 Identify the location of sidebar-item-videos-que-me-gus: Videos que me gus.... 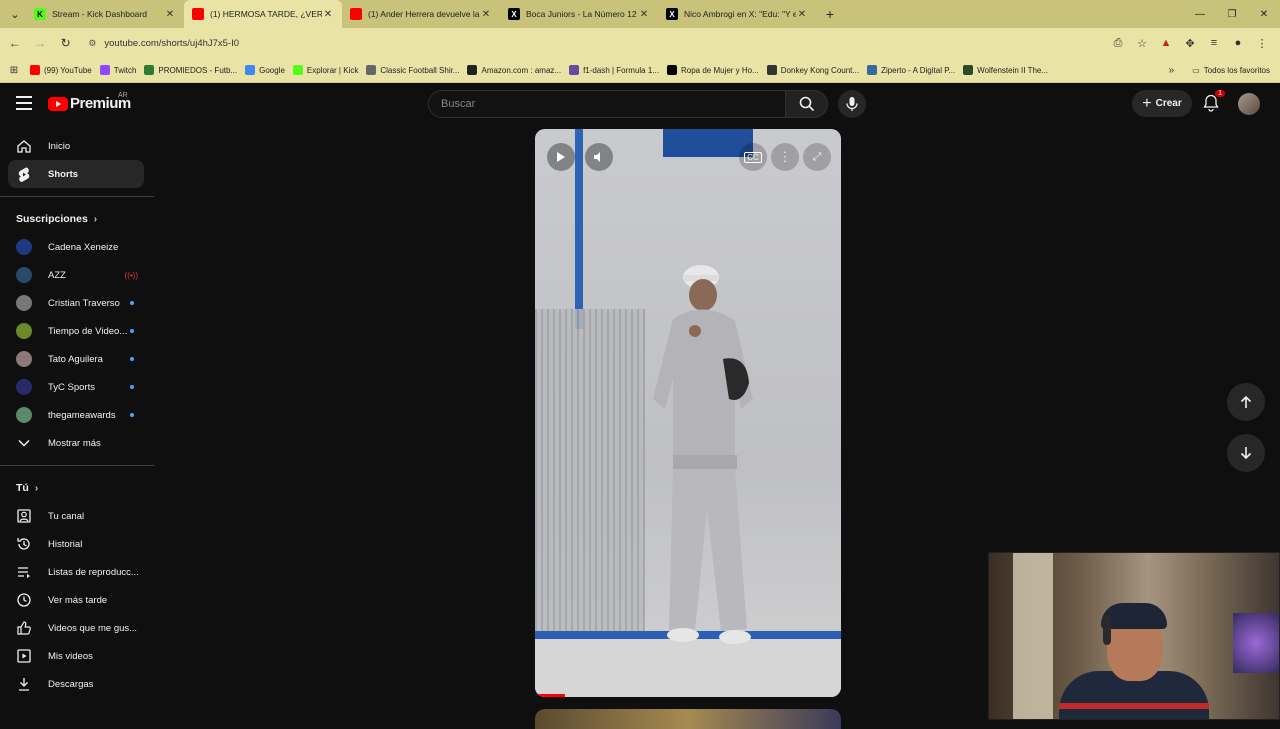
(76, 628).